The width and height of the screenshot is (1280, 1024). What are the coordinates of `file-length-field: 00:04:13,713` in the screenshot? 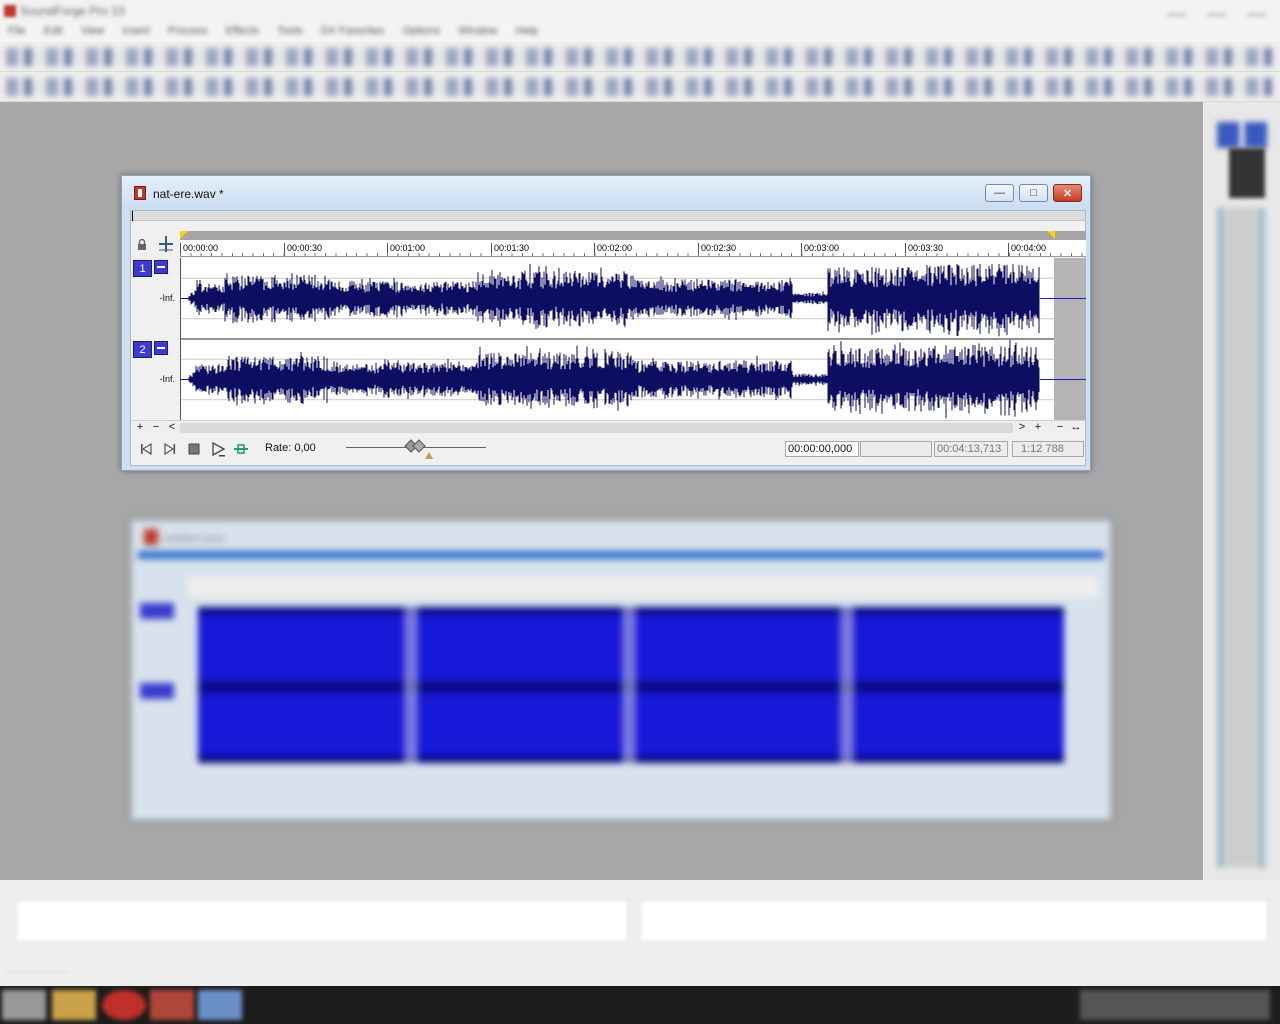 It's located at (971, 449).